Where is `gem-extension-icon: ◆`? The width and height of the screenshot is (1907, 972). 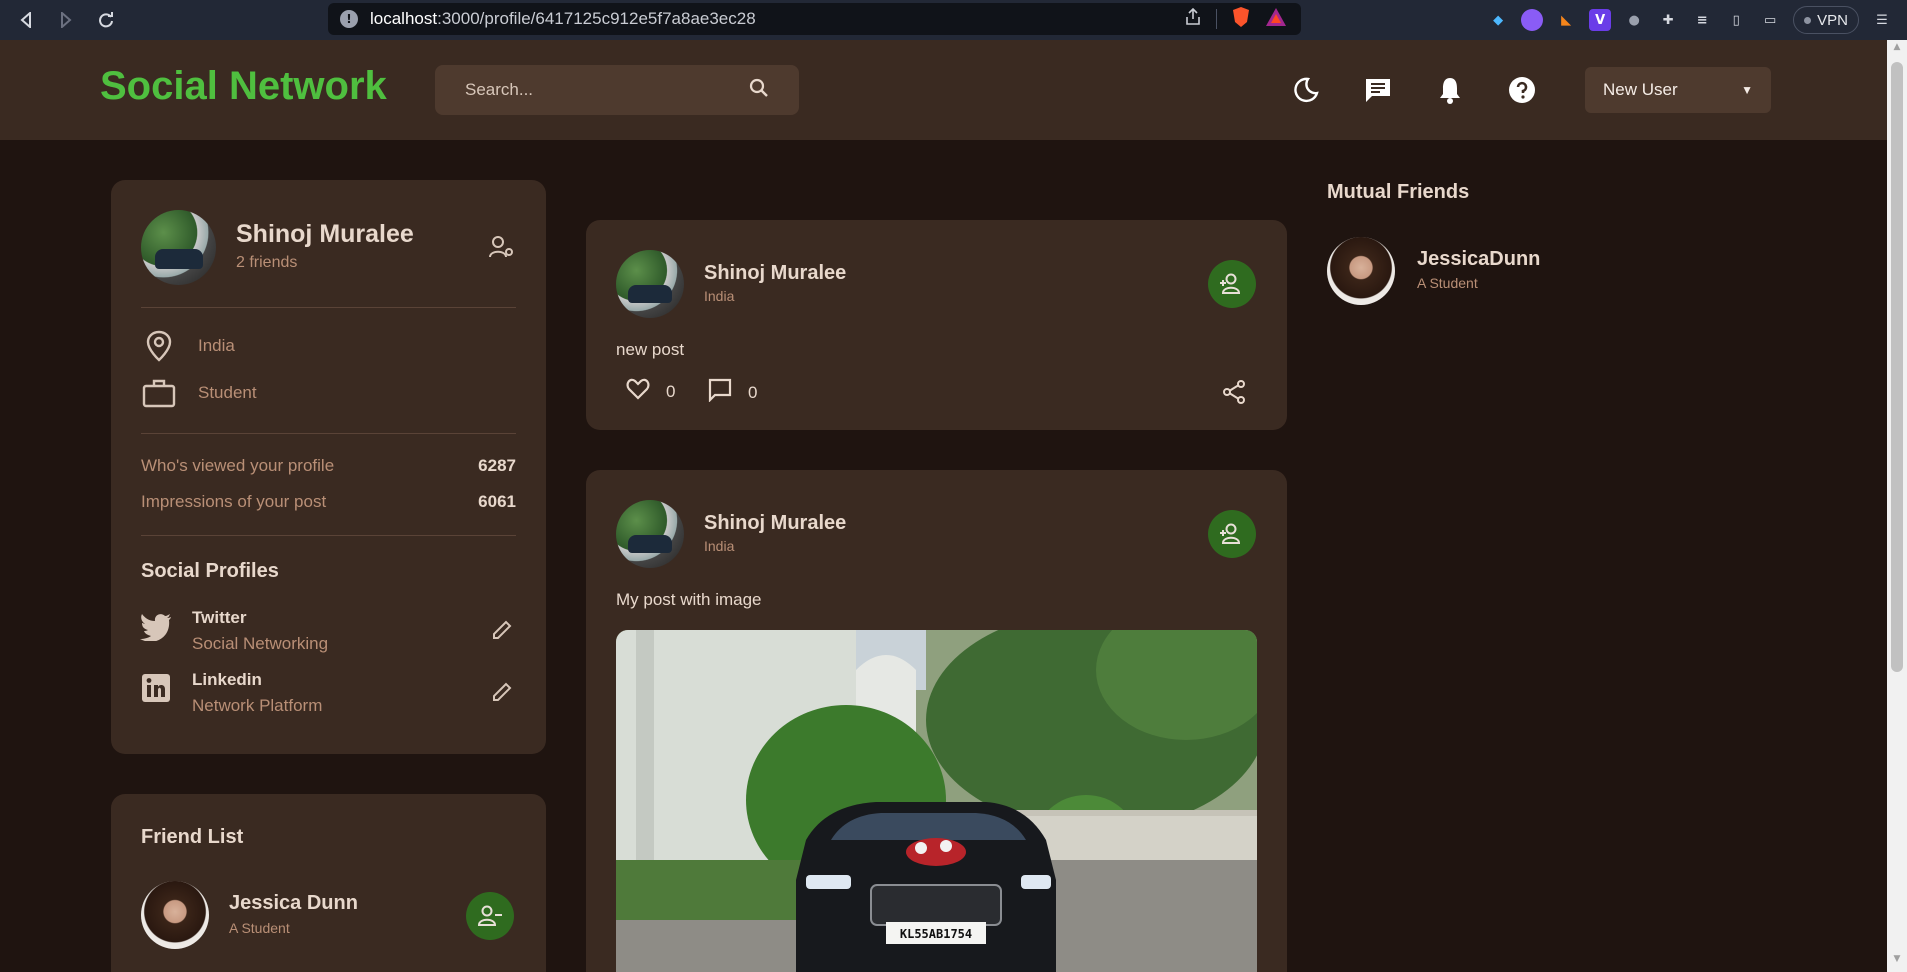
gem-extension-icon: ◆ is located at coordinates (1498, 20).